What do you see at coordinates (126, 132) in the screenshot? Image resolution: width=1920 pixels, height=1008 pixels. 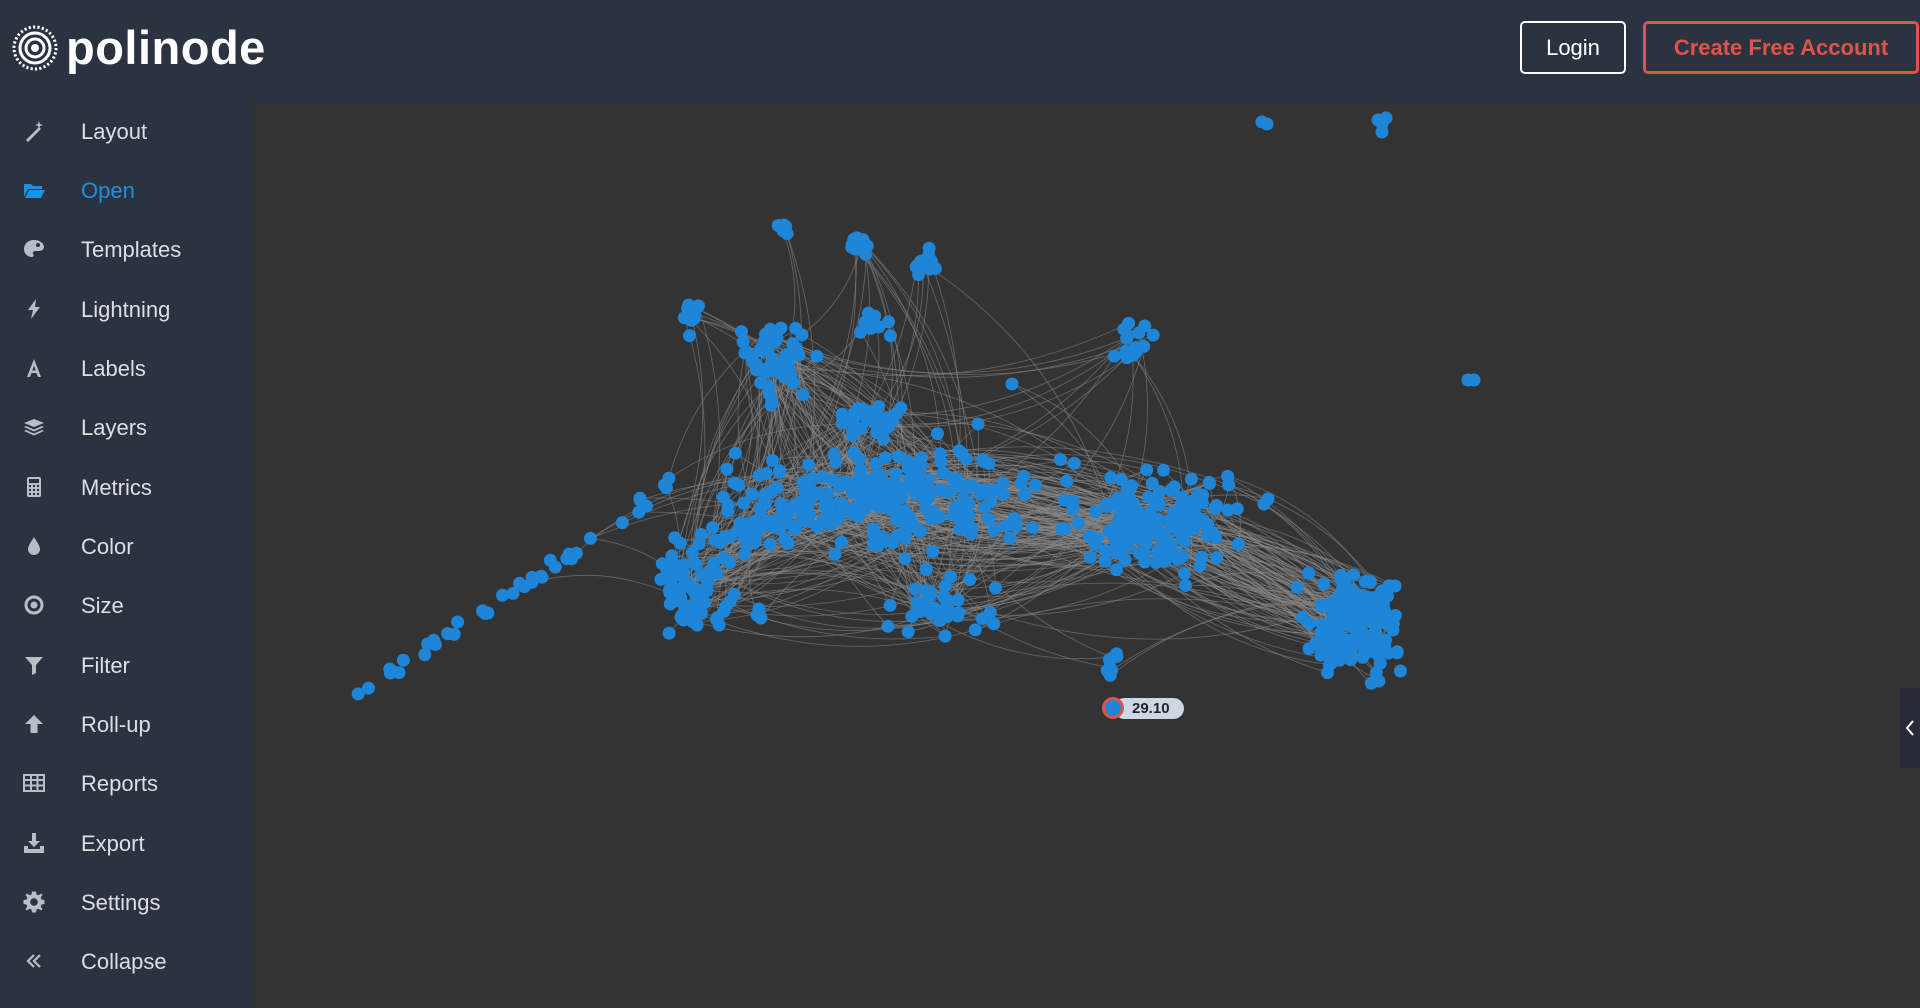 I see `sidebar-item-layout: Layout` at bounding box center [126, 132].